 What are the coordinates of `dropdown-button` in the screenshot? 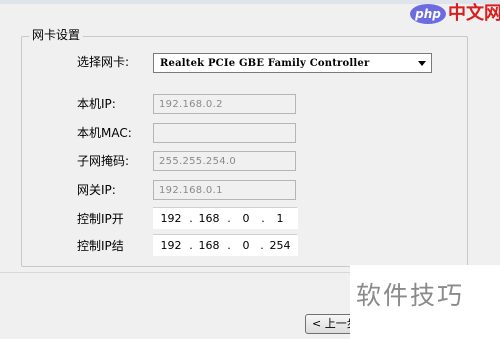 It's located at (422, 63).